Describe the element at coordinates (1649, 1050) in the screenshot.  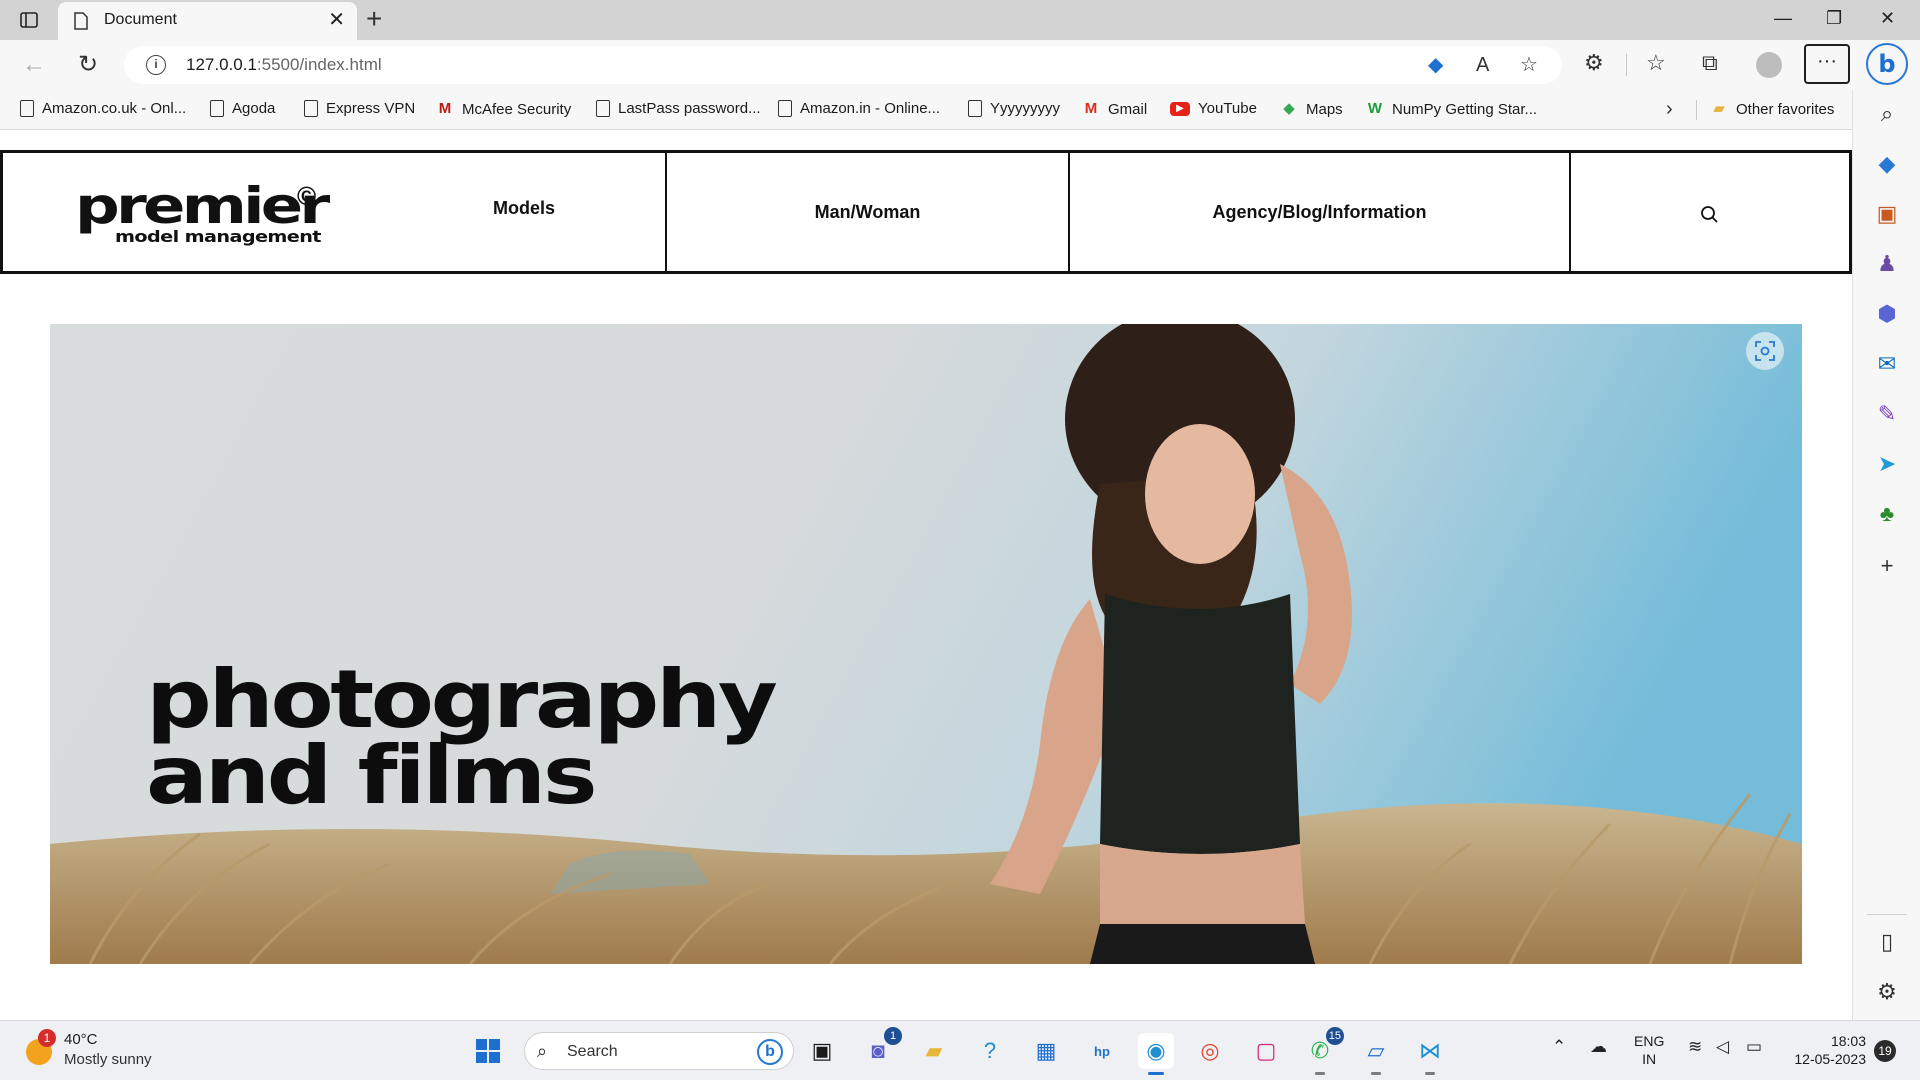
I see `input-language: ENG IN` at that location.